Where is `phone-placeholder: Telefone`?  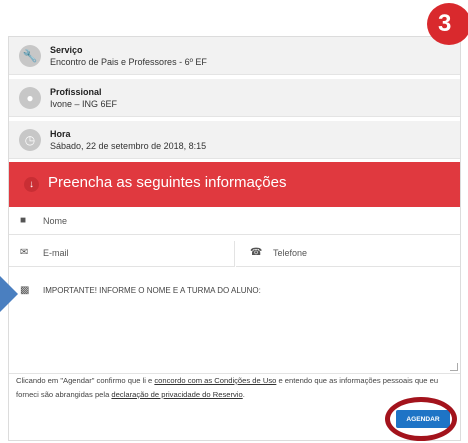
phone-placeholder: Telefone is located at coordinates (290, 253).